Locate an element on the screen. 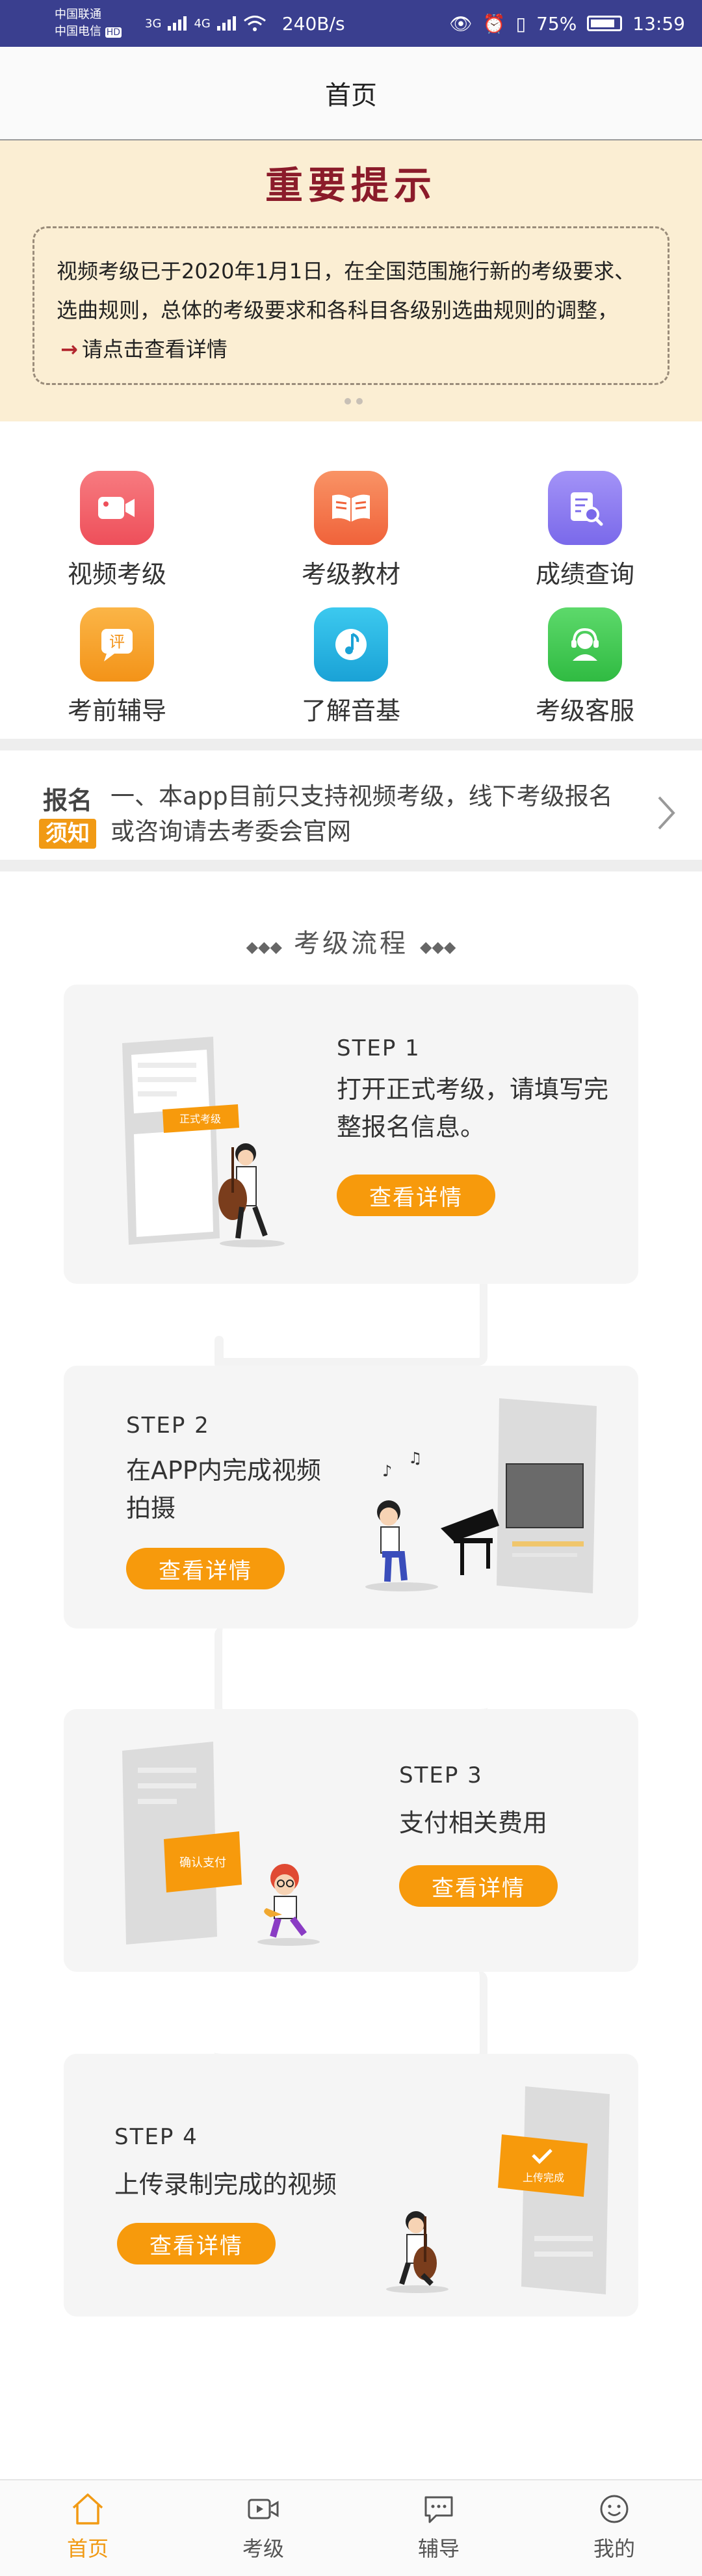 The height and width of the screenshot is (2576, 702). grid-label: 考级客服 is located at coordinates (584, 711).